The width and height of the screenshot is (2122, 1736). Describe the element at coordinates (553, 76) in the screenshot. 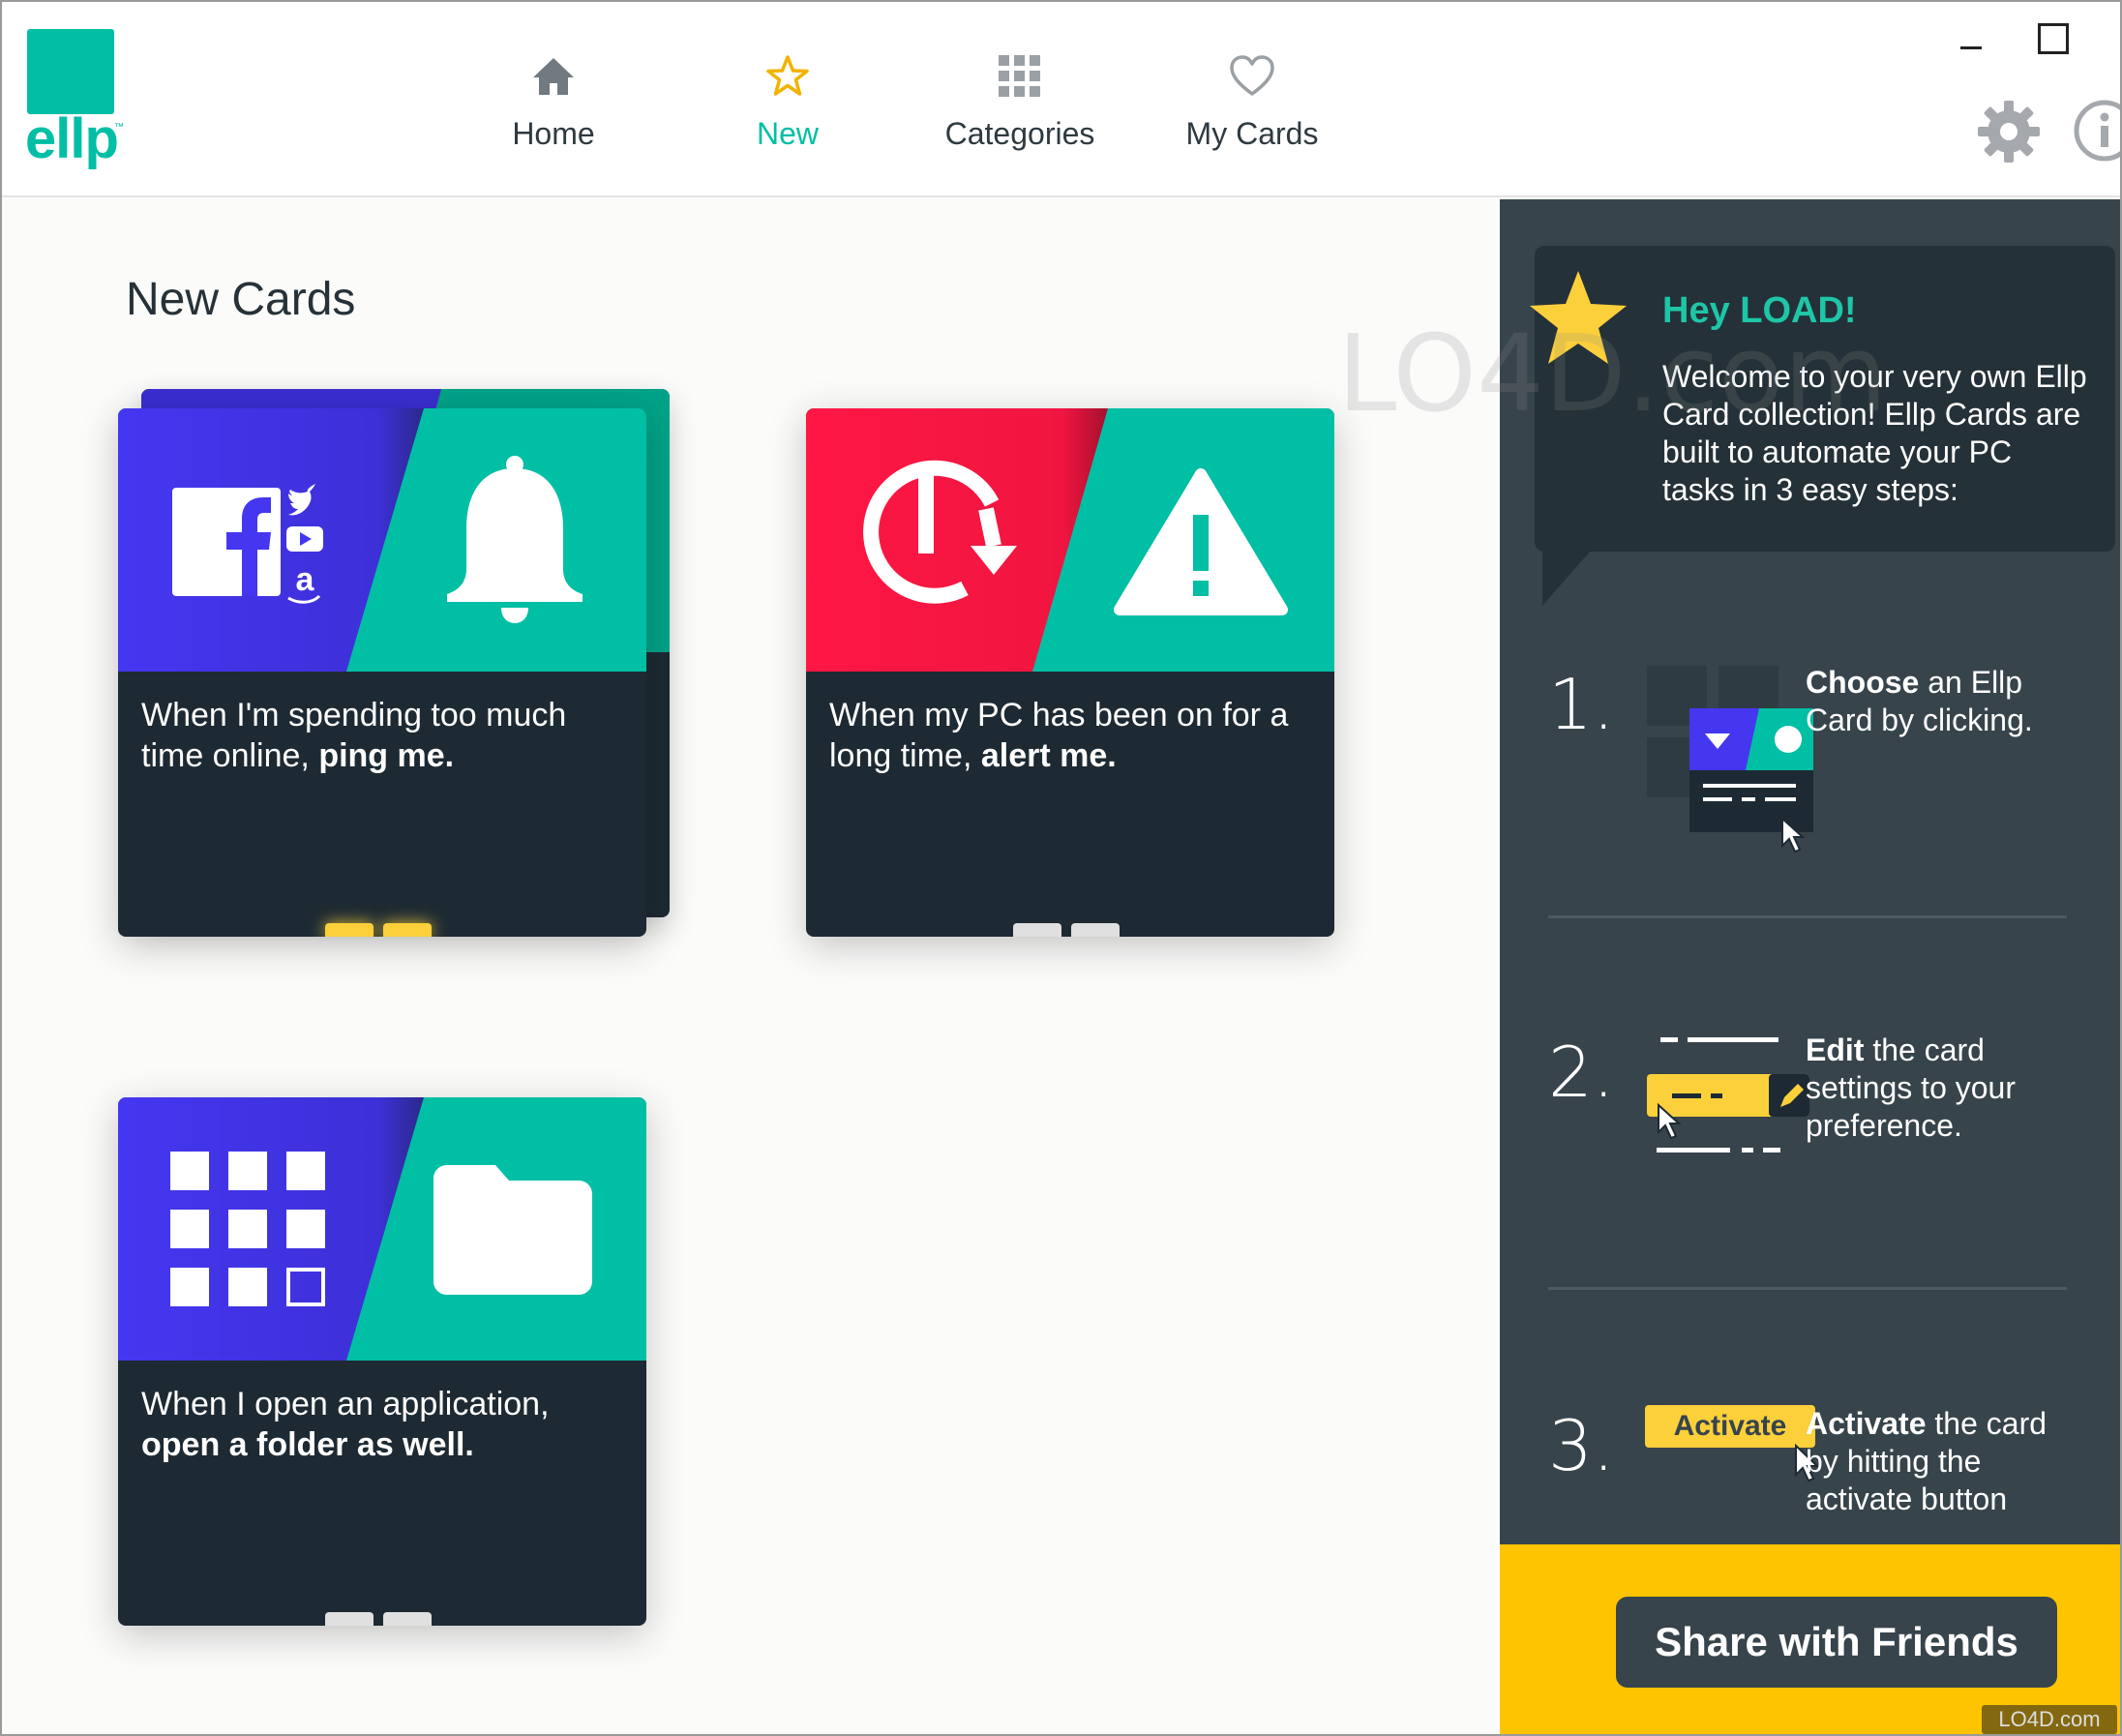

I see `home-icon` at that location.